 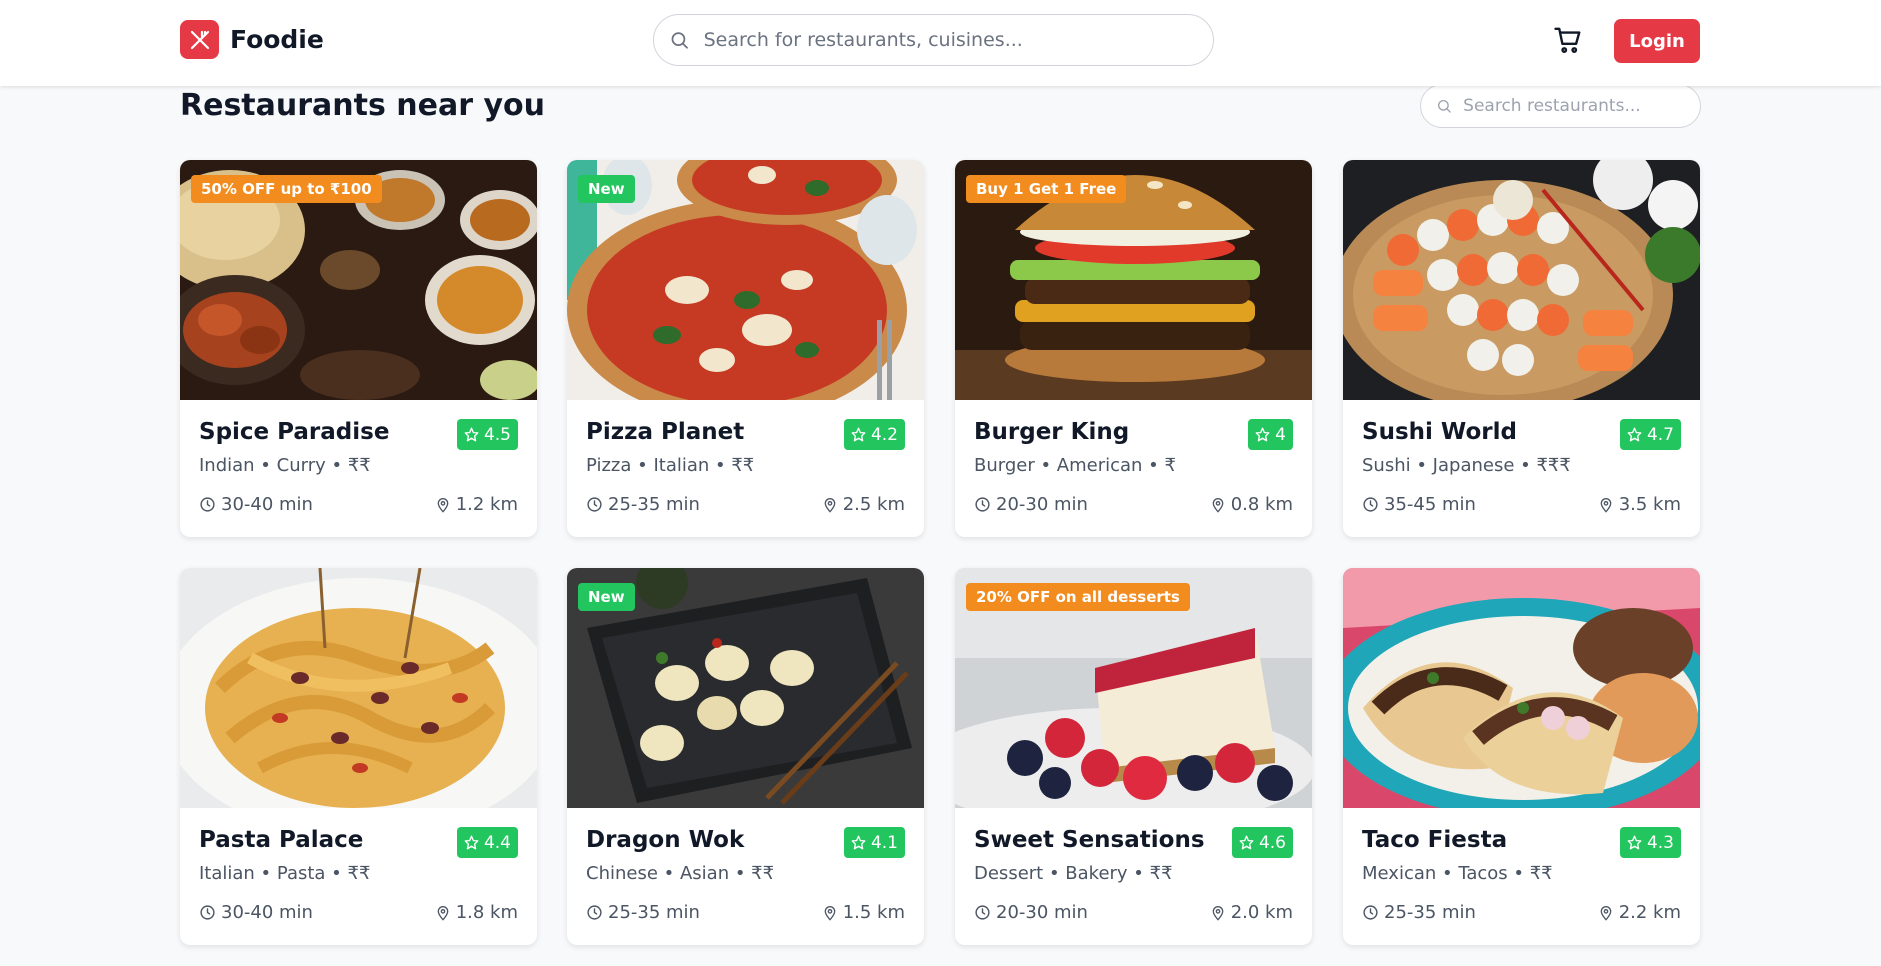 What do you see at coordinates (1657, 41) in the screenshot?
I see `login-button: Login` at bounding box center [1657, 41].